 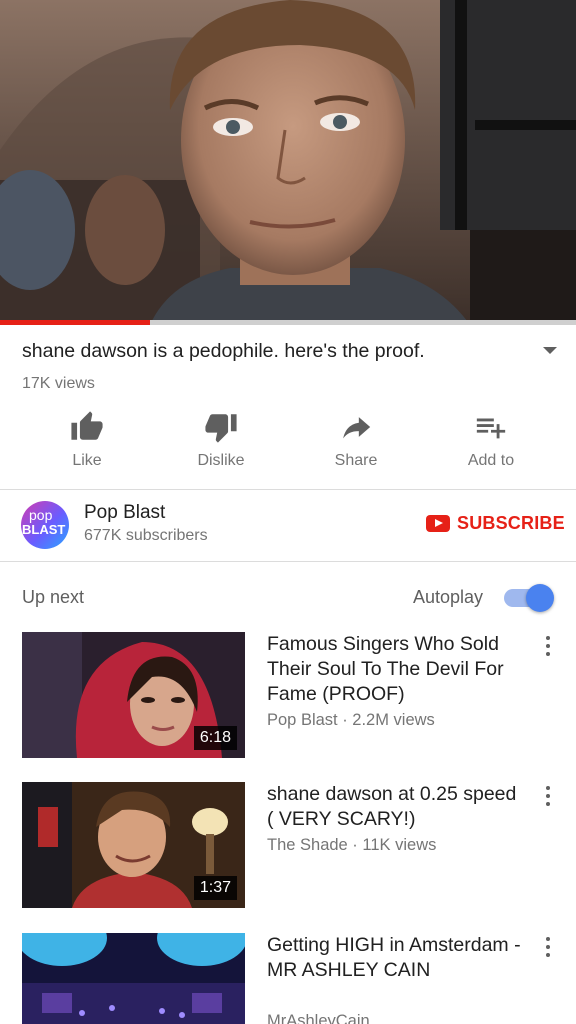 I want to click on subscriber-count: 677K subscribers, so click(x=146, y=535).